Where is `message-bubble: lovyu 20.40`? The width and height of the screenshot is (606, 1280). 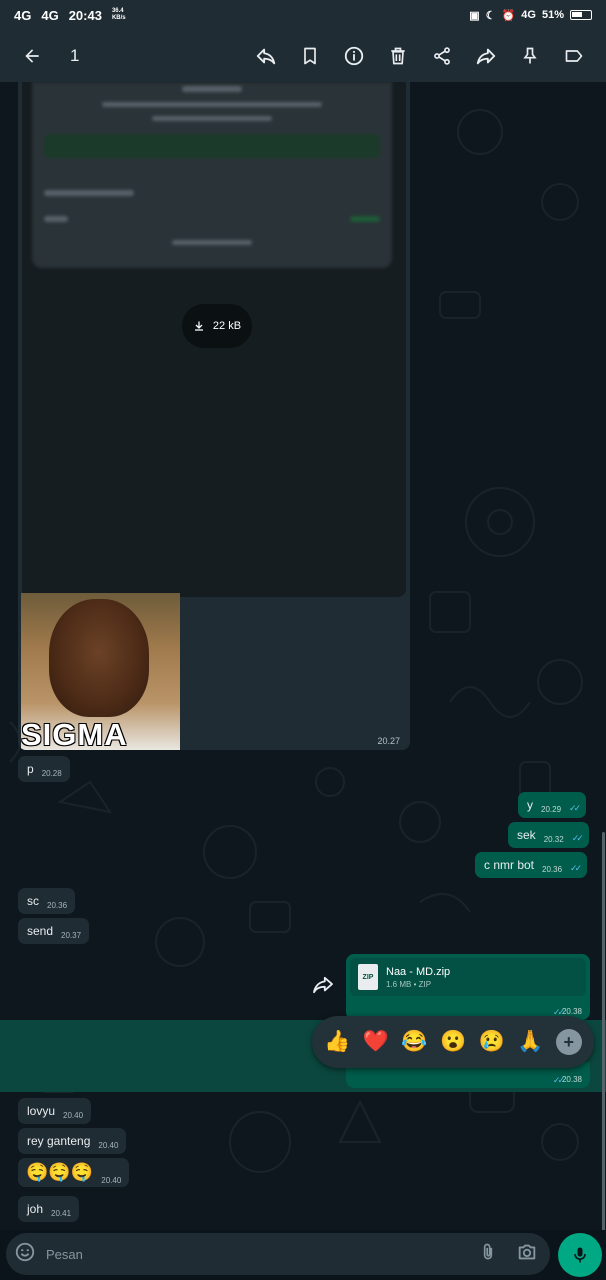
message-bubble: lovyu 20.40 is located at coordinates (55, 1111).